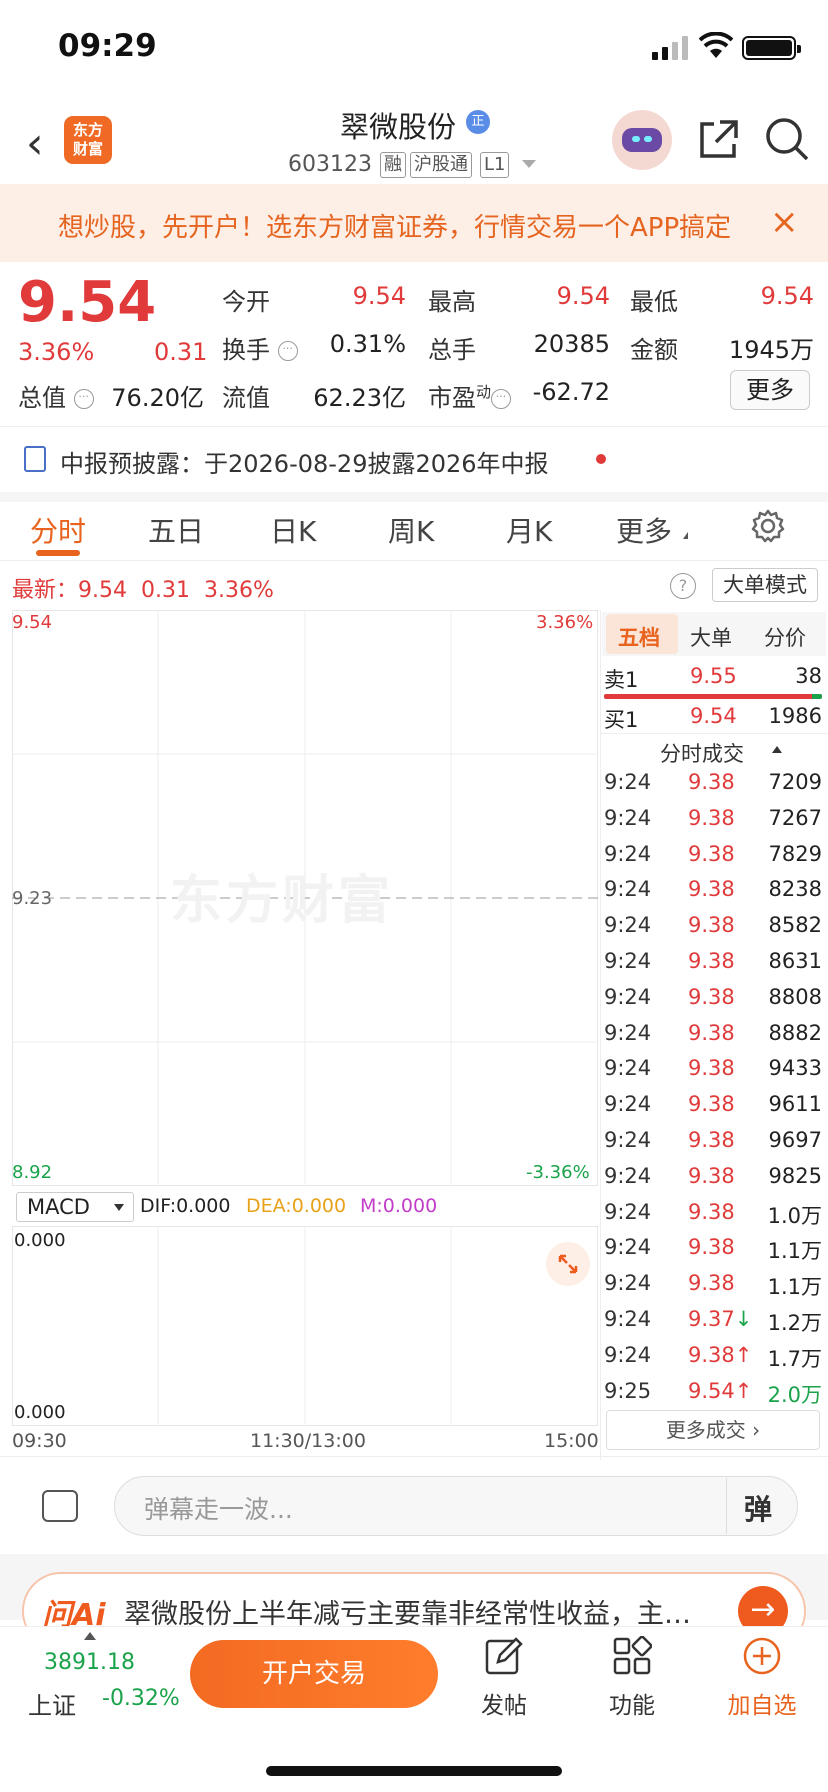 The image size is (828, 1792). I want to click on close-icon: ×, so click(784, 222).